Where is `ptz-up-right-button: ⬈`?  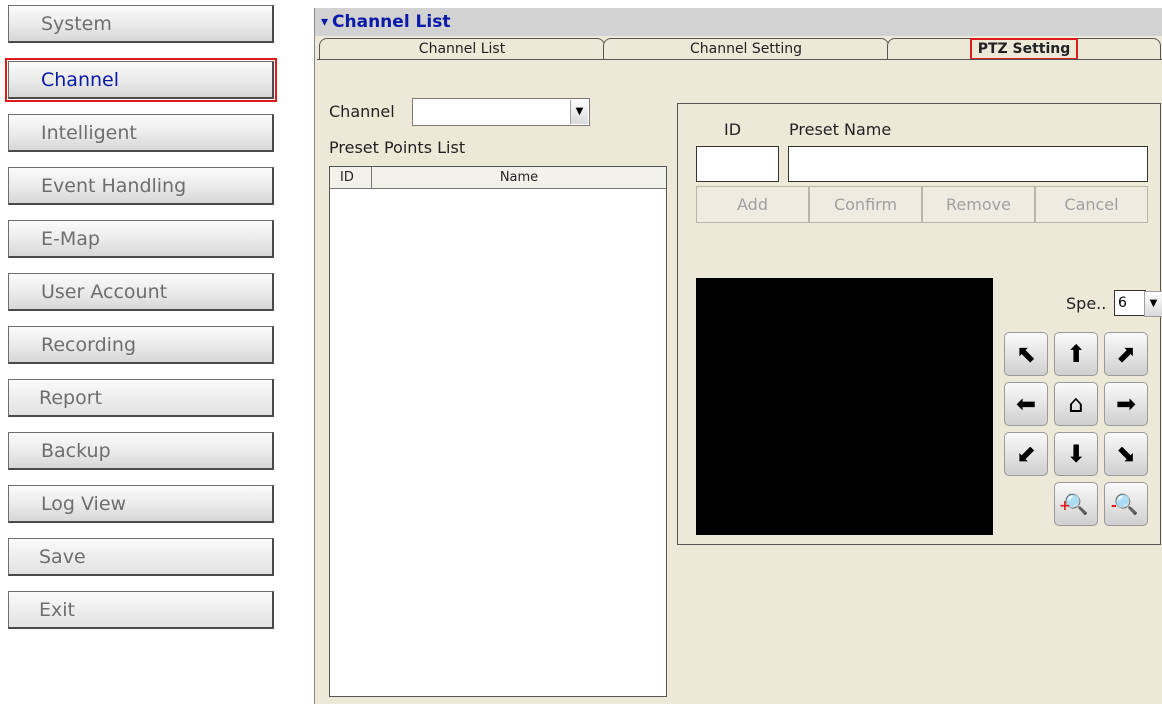 ptz-up-right-button: ⬈ is located at coordinates (1126, 354).